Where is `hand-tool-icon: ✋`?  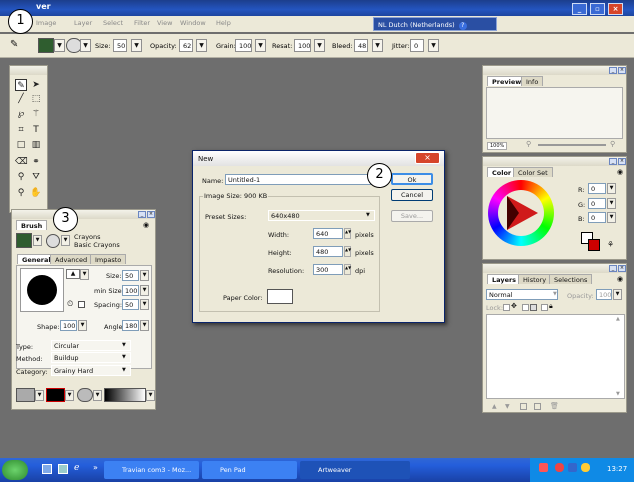
hand-tool-icon: ✋ is located at coordinates (36, 193).